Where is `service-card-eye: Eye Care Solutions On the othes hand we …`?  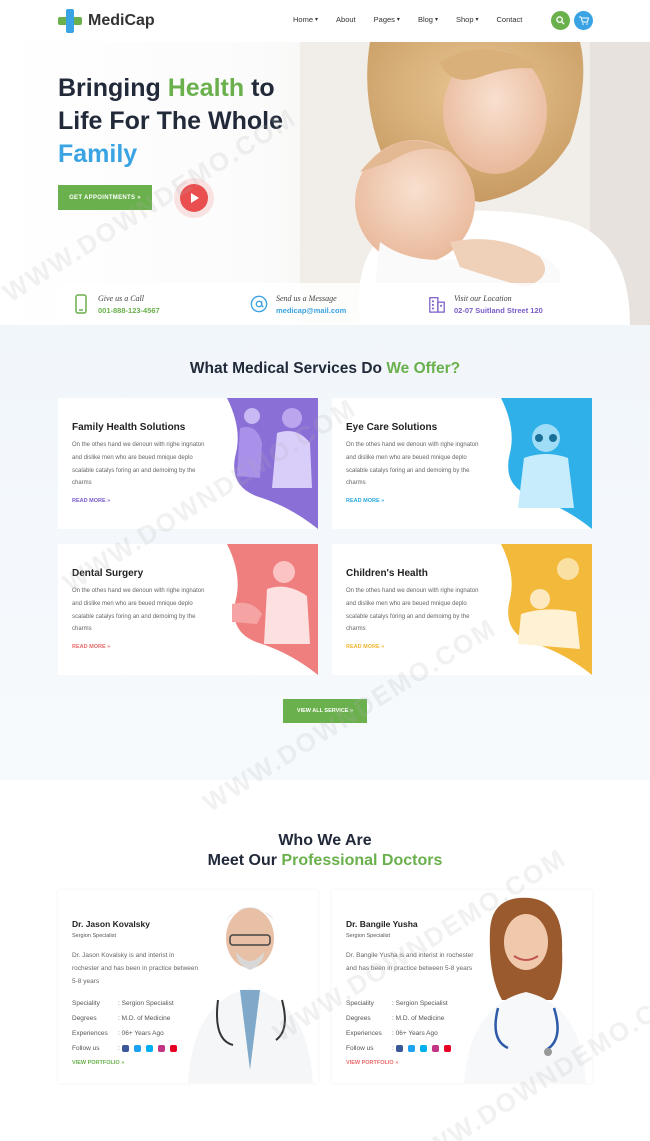 service-card-eye: Eye Care Solutions On the othes hand we … is located at coordinates (462, 463).